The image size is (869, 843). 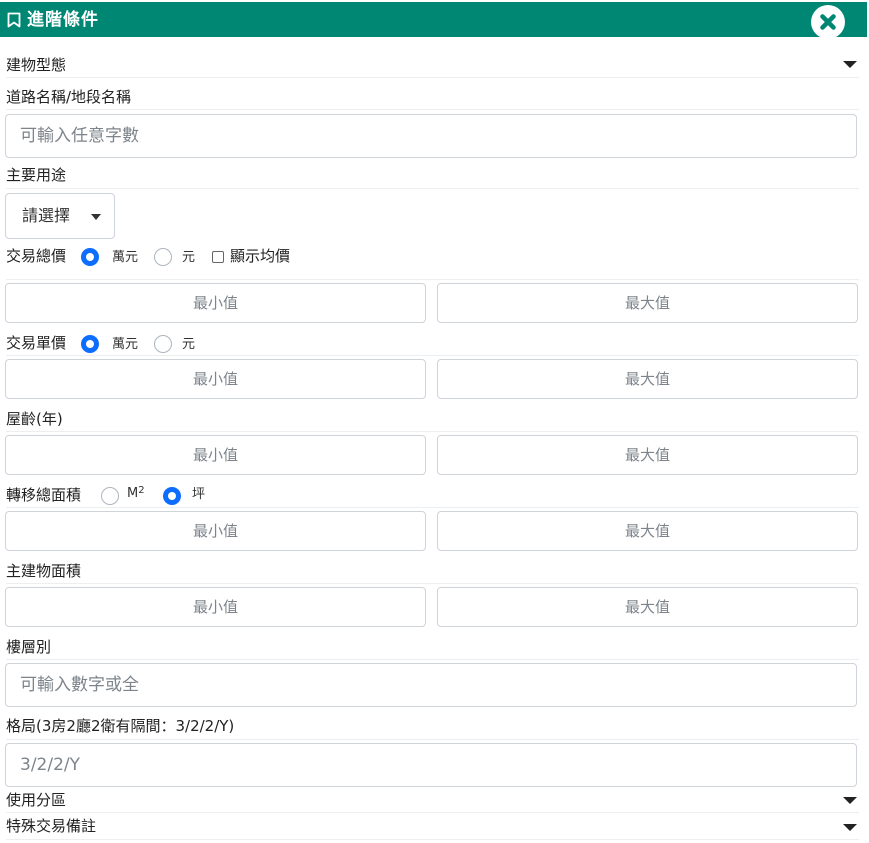 I want to click on transfer-area-unit-m2-radio, so click(x=110, y=496).